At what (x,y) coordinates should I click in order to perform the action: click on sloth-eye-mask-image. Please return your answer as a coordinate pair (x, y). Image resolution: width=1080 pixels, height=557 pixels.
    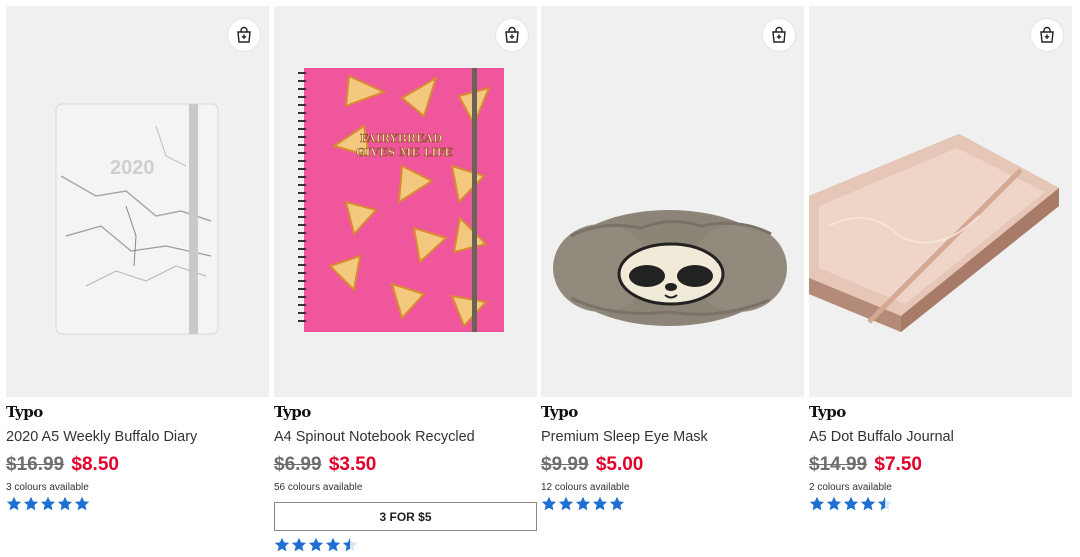
    Looking at the image, I should click on (670, 268).